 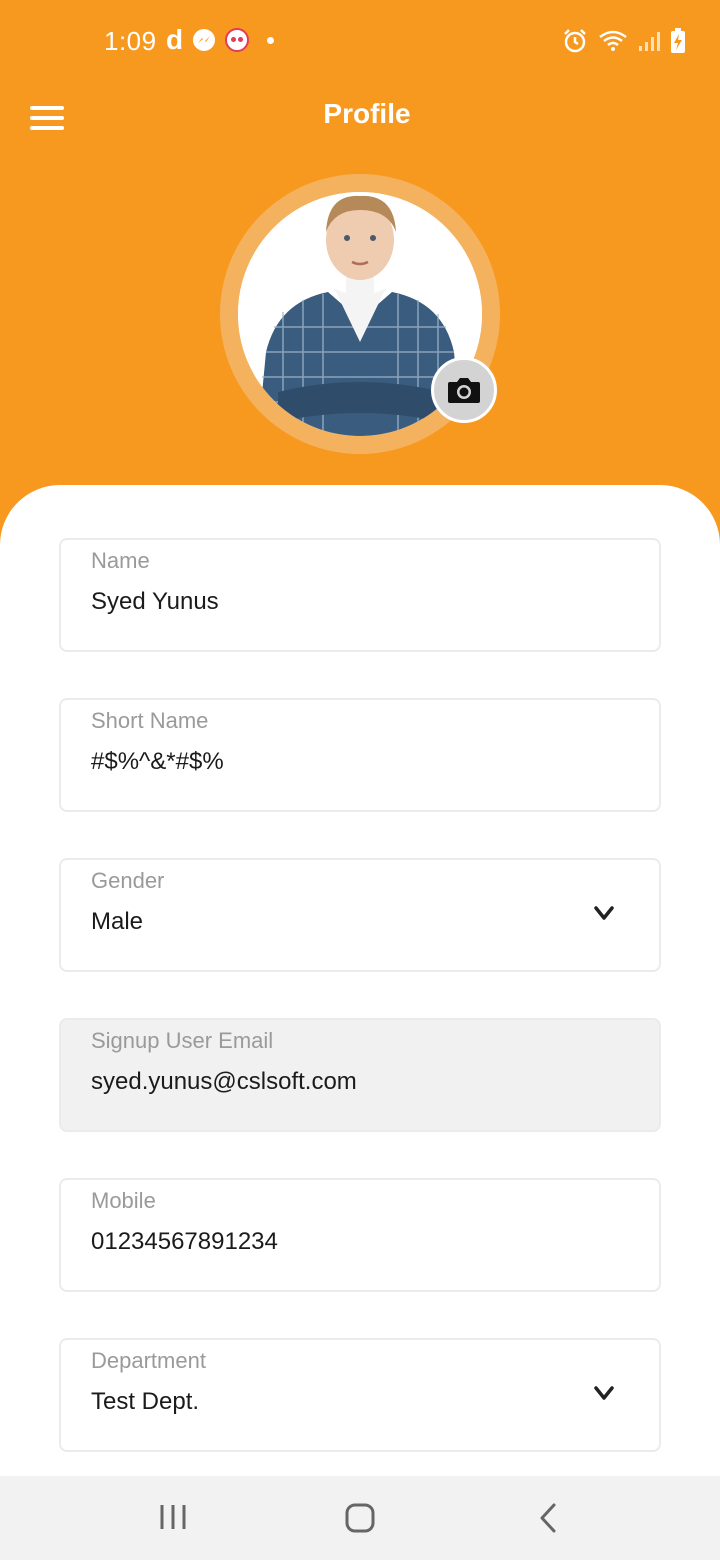 I want to click on department-label: Department, so click(x=148, y=1360).